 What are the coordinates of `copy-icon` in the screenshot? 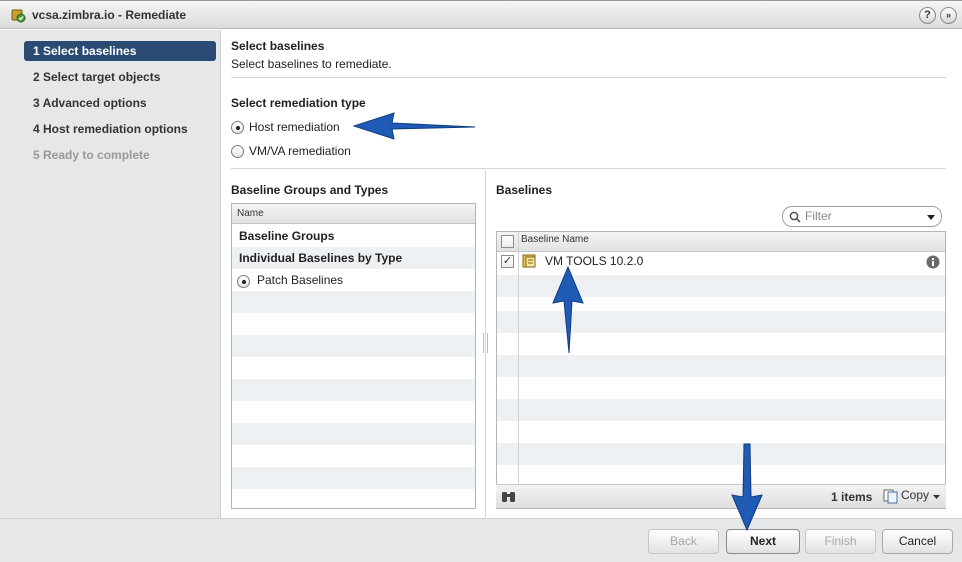 It's located at (890, 496).